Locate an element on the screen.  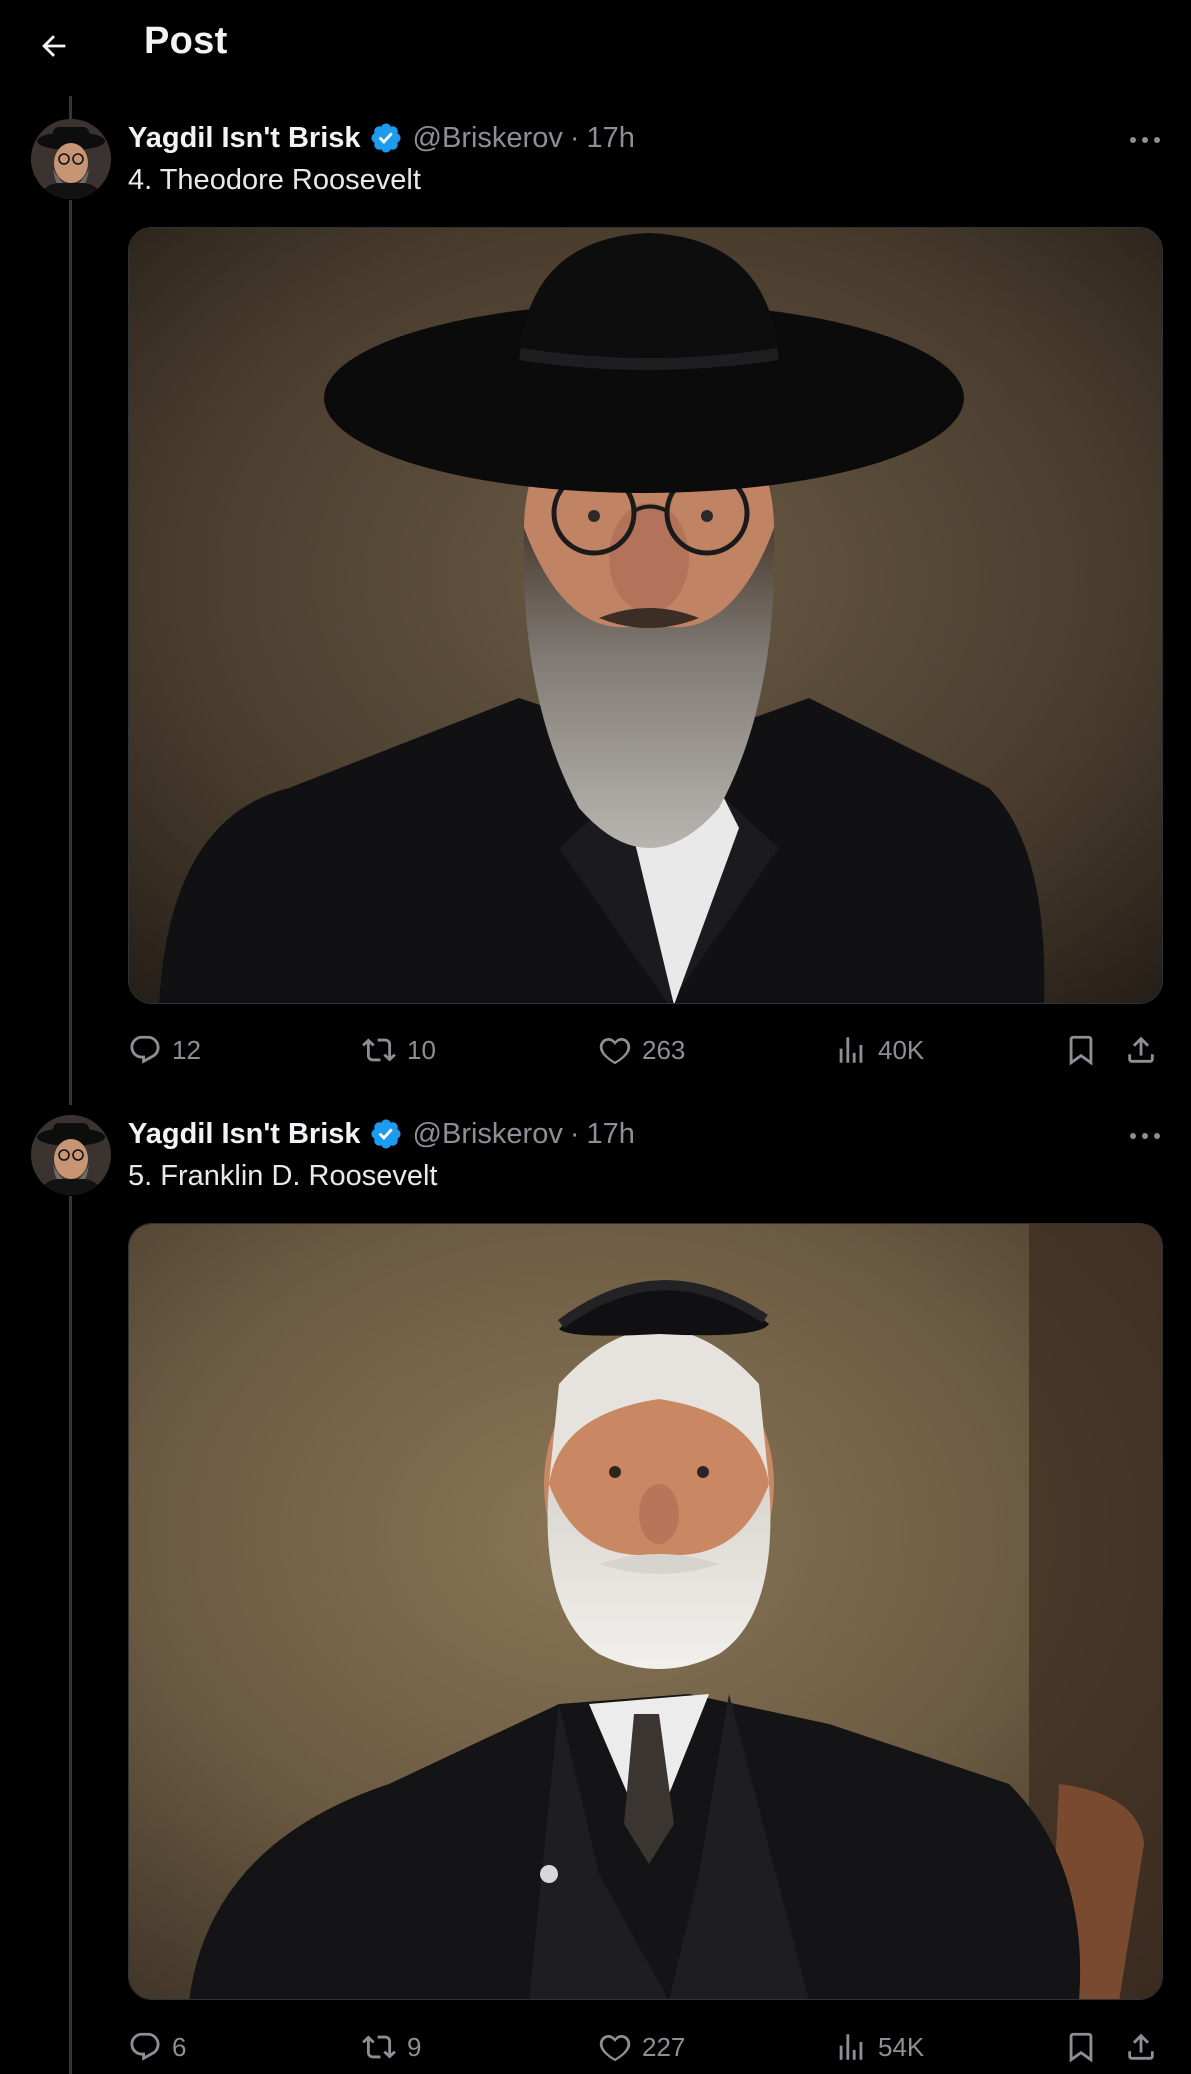
more-options-button is located at coordinates (1145, 1136).